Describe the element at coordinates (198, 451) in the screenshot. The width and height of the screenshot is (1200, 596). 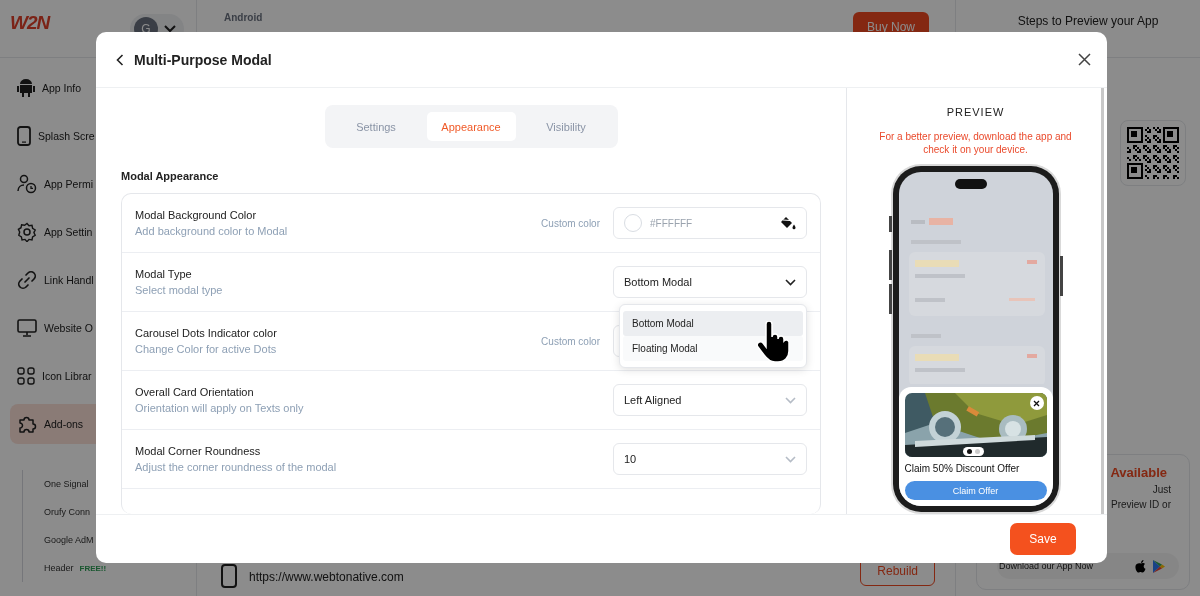
I see `setting-title: Modal Corner Roundness` at that location.